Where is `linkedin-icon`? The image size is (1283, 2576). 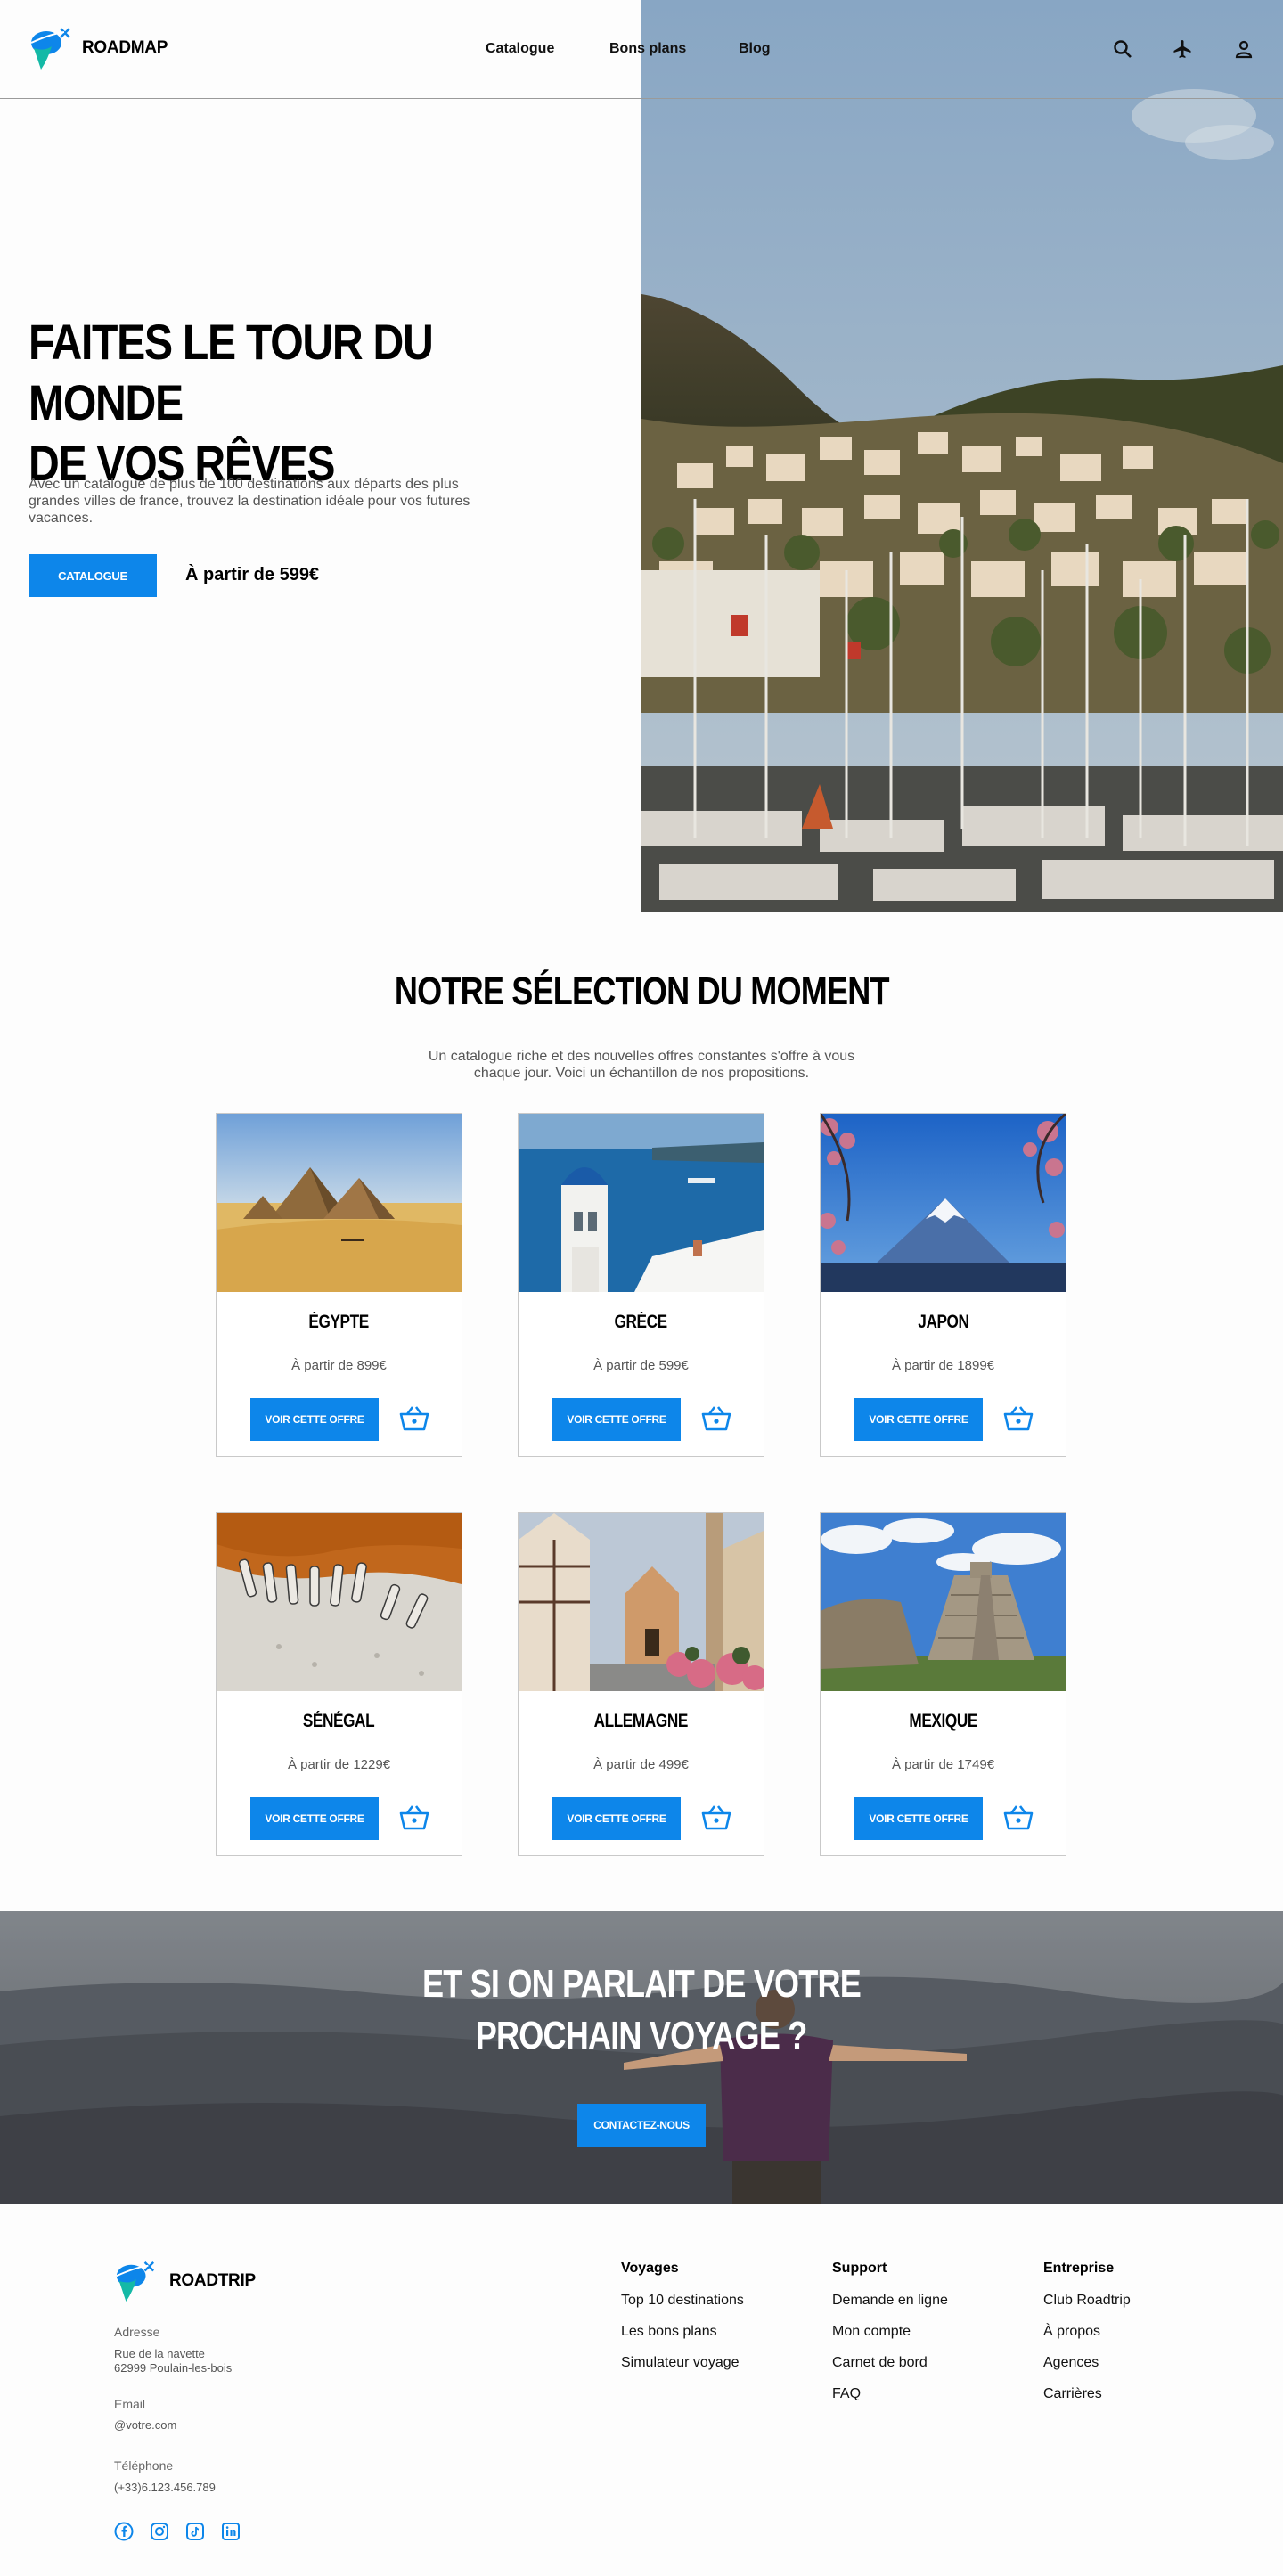
linkedin-icon is located at coordinates (231, 2531).